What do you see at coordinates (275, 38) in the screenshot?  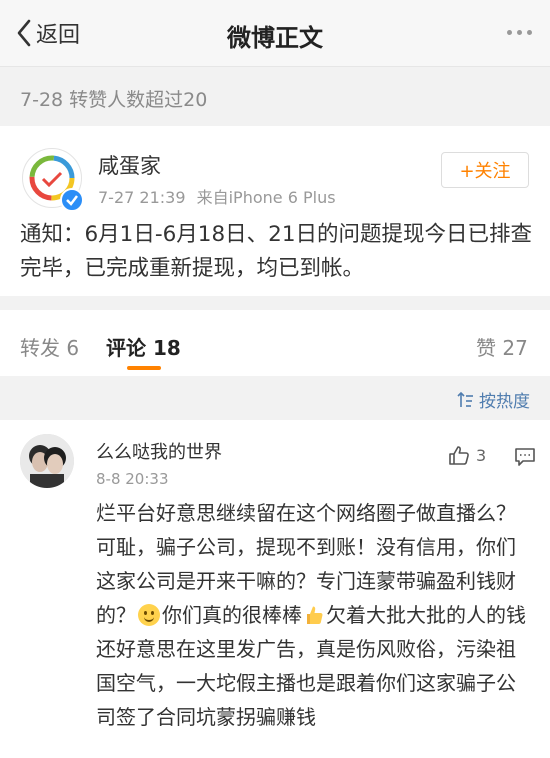 I see `page-title: 微博正文` at bounding box center [275, 38].